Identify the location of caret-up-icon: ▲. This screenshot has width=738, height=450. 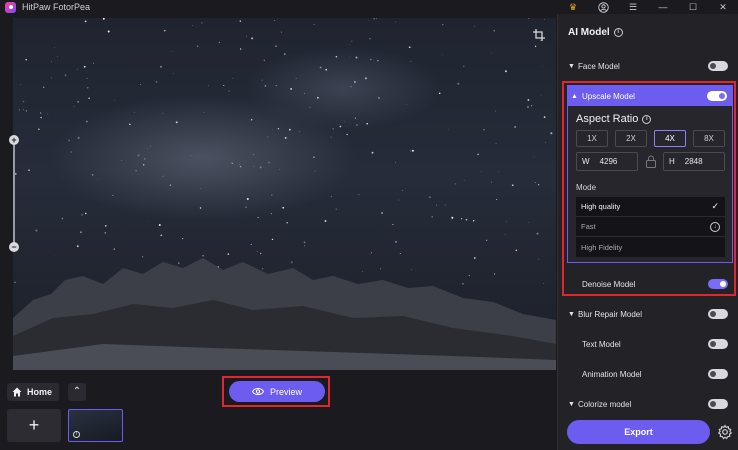
(574, 96).